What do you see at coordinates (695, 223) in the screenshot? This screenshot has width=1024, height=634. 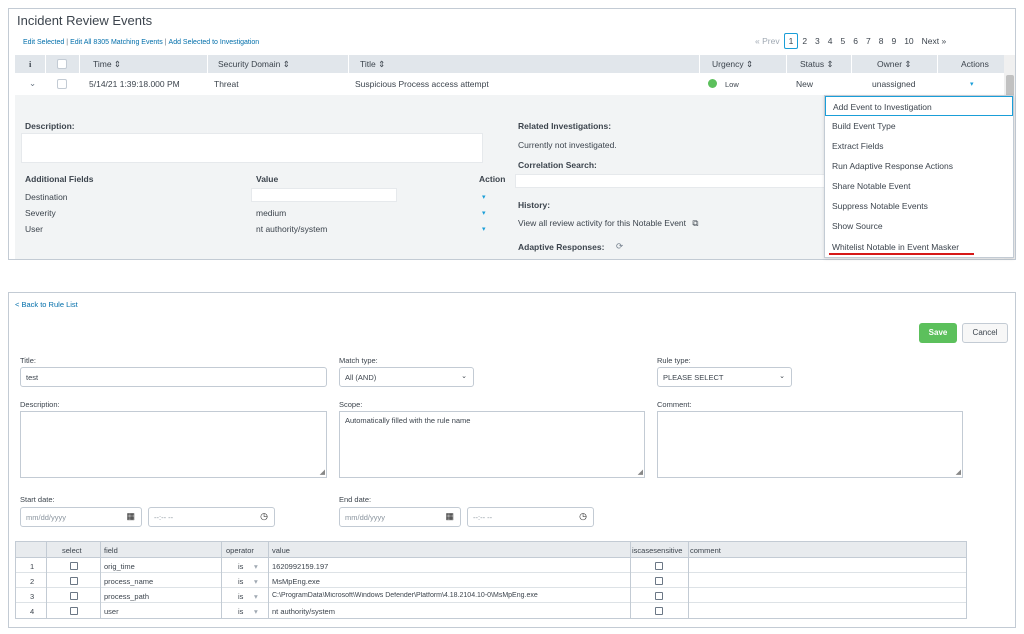 I see `external-link-icon: ⧉` at bounding box center [695, 223].